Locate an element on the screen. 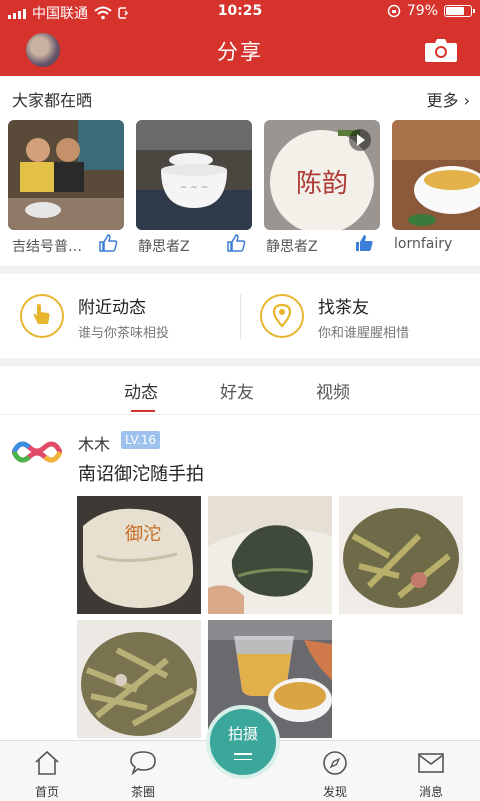 The image size is (480, 801). share-thumbnail: ~ ~ ~ is located at coordinates (194, 175).